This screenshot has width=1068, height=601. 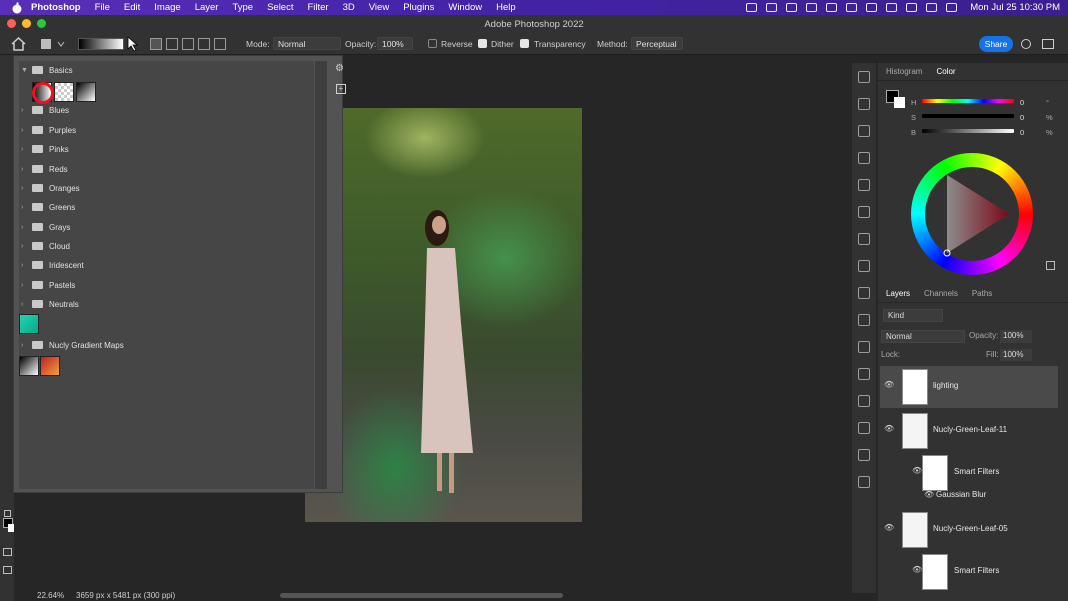 What do you see at coordinates (25, 70) in the screenshot?
I see `chevron-down-icon: ▼` at bounding box center [25, 70].